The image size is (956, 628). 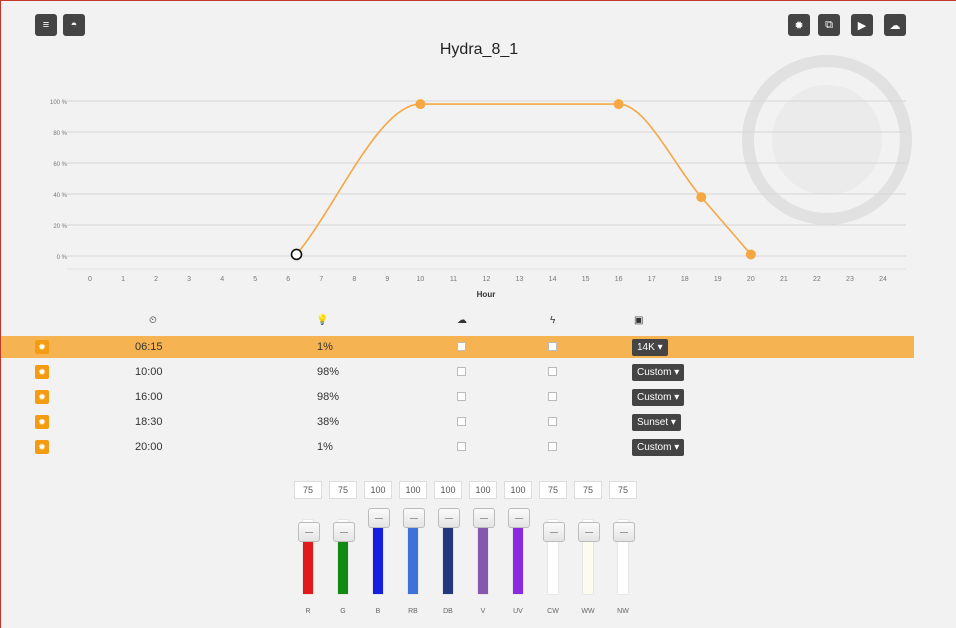 I want to click on x-tick-label: 3, so click(x=189, y=279).